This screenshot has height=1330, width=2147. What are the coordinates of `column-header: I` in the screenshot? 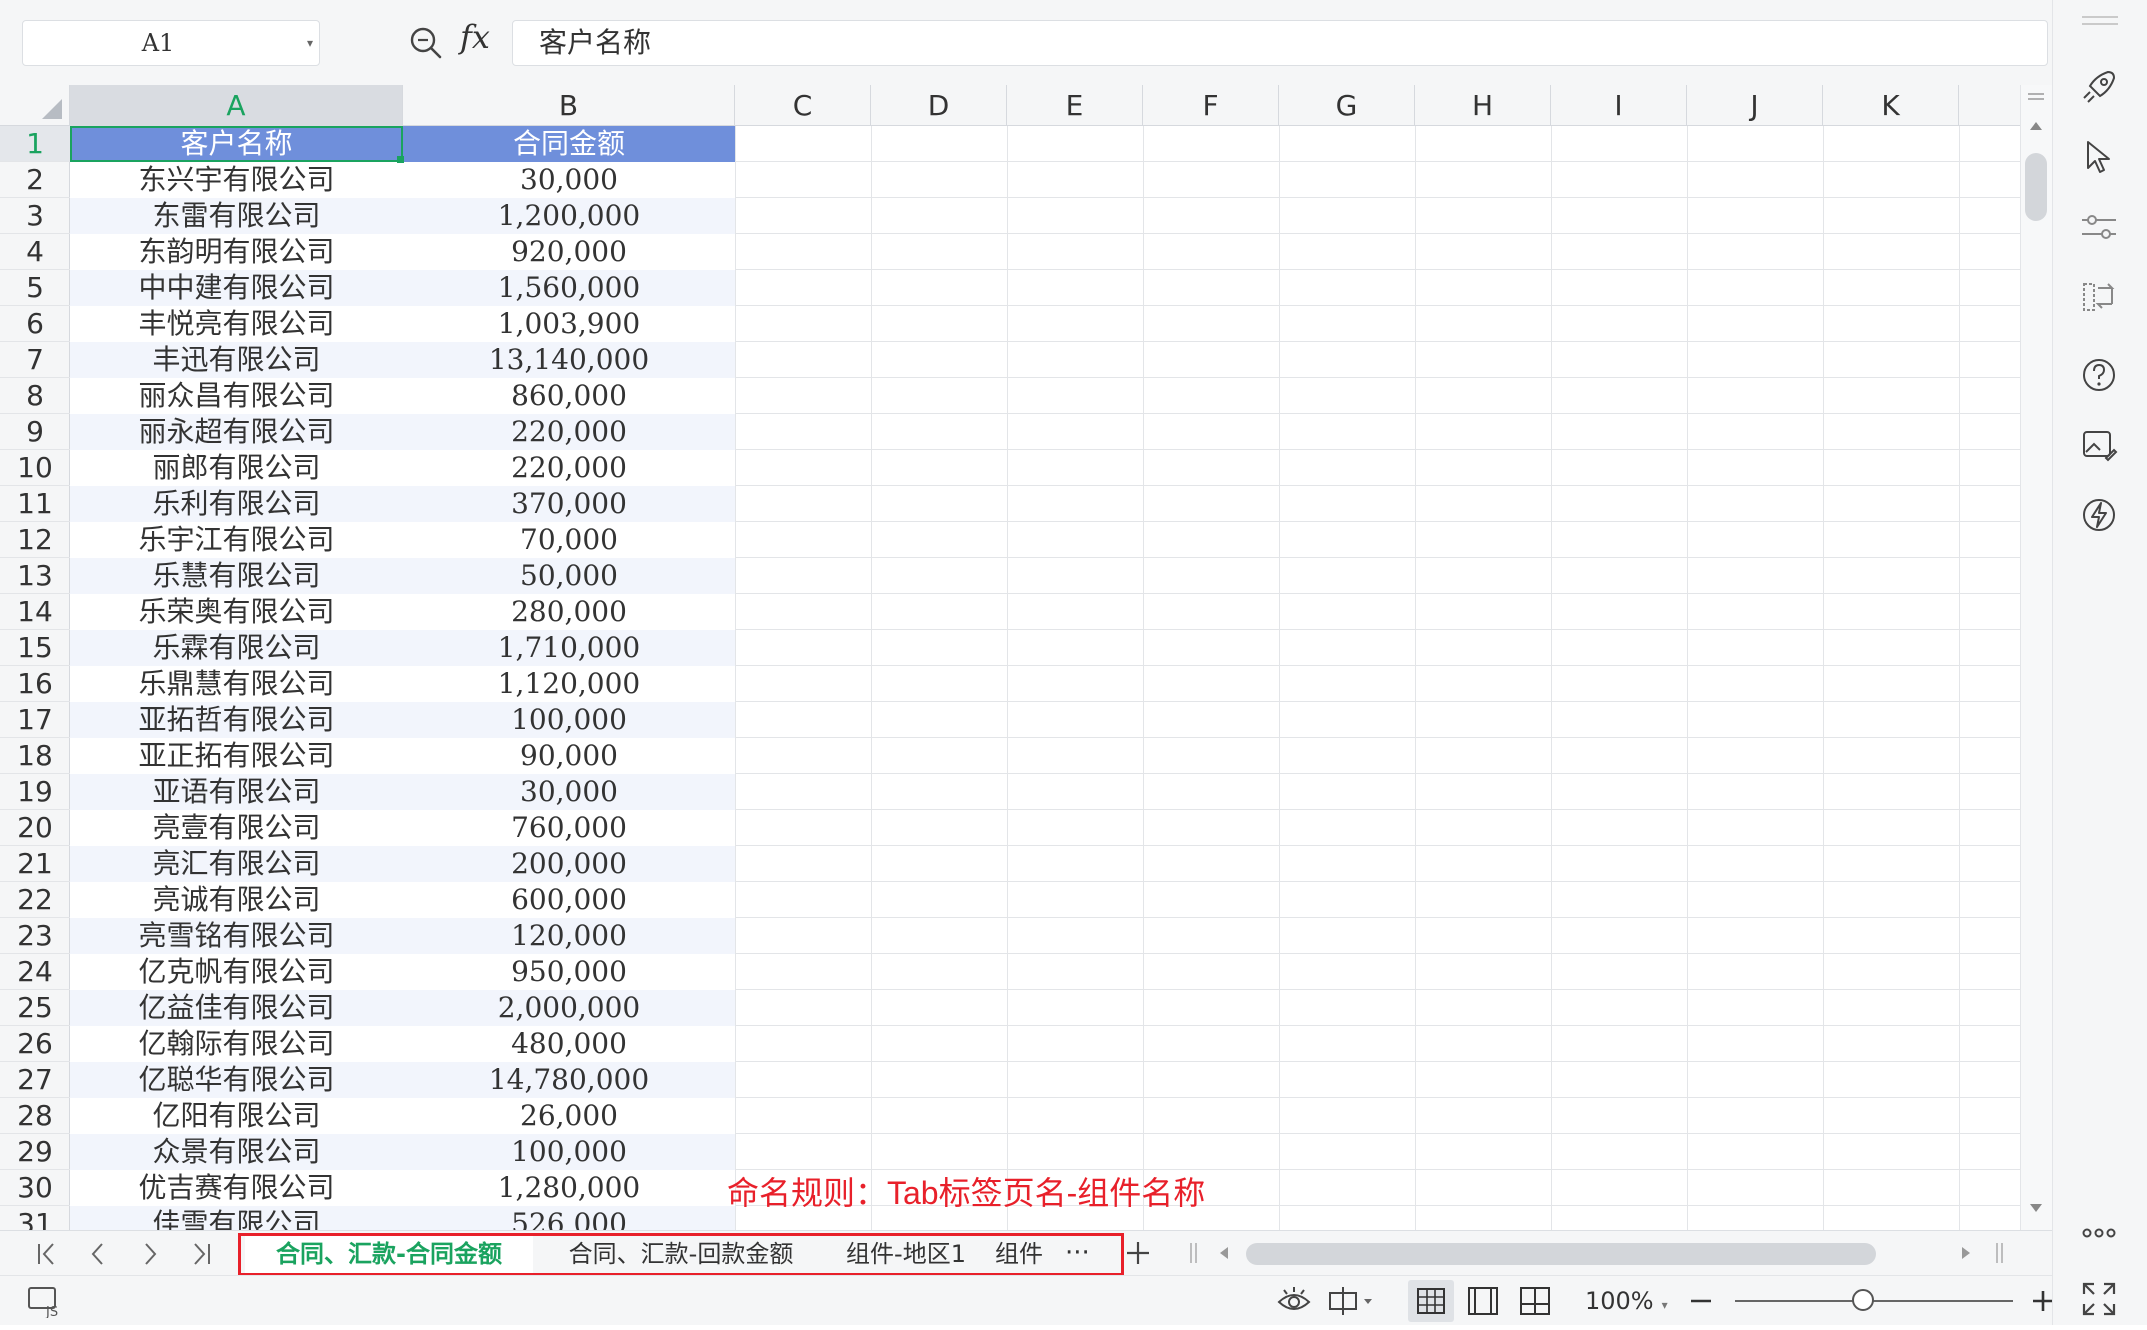 It's located at (1619, 105).